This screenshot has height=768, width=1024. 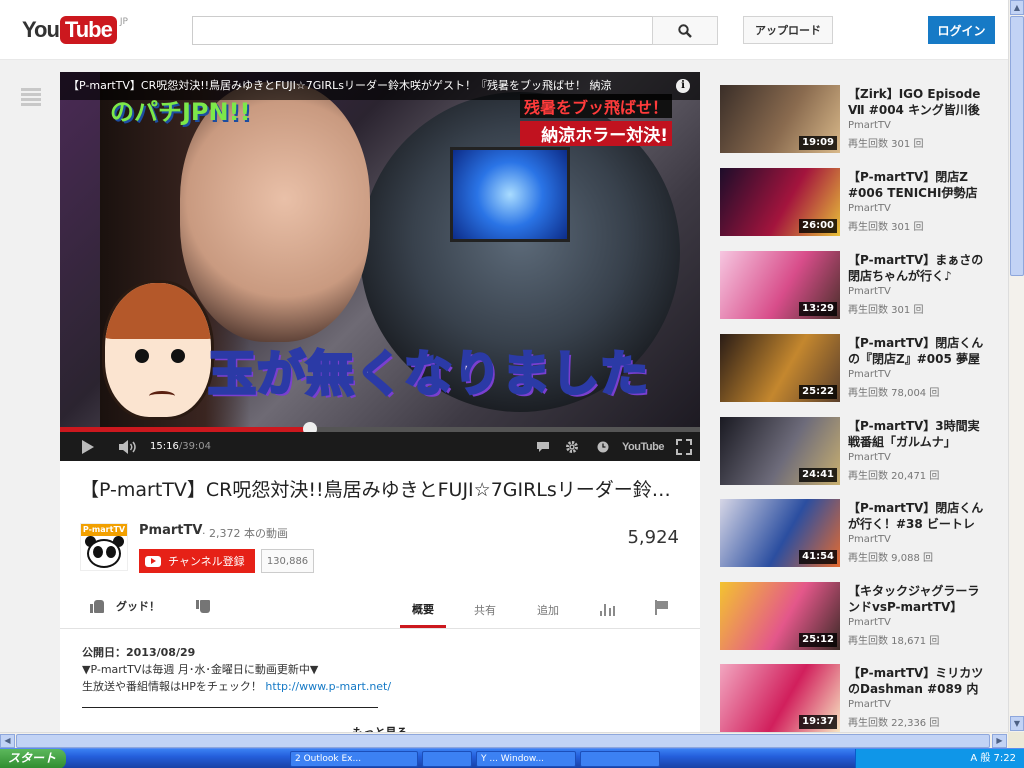 I want to click on dislike-button, so click(x=203, y=607).